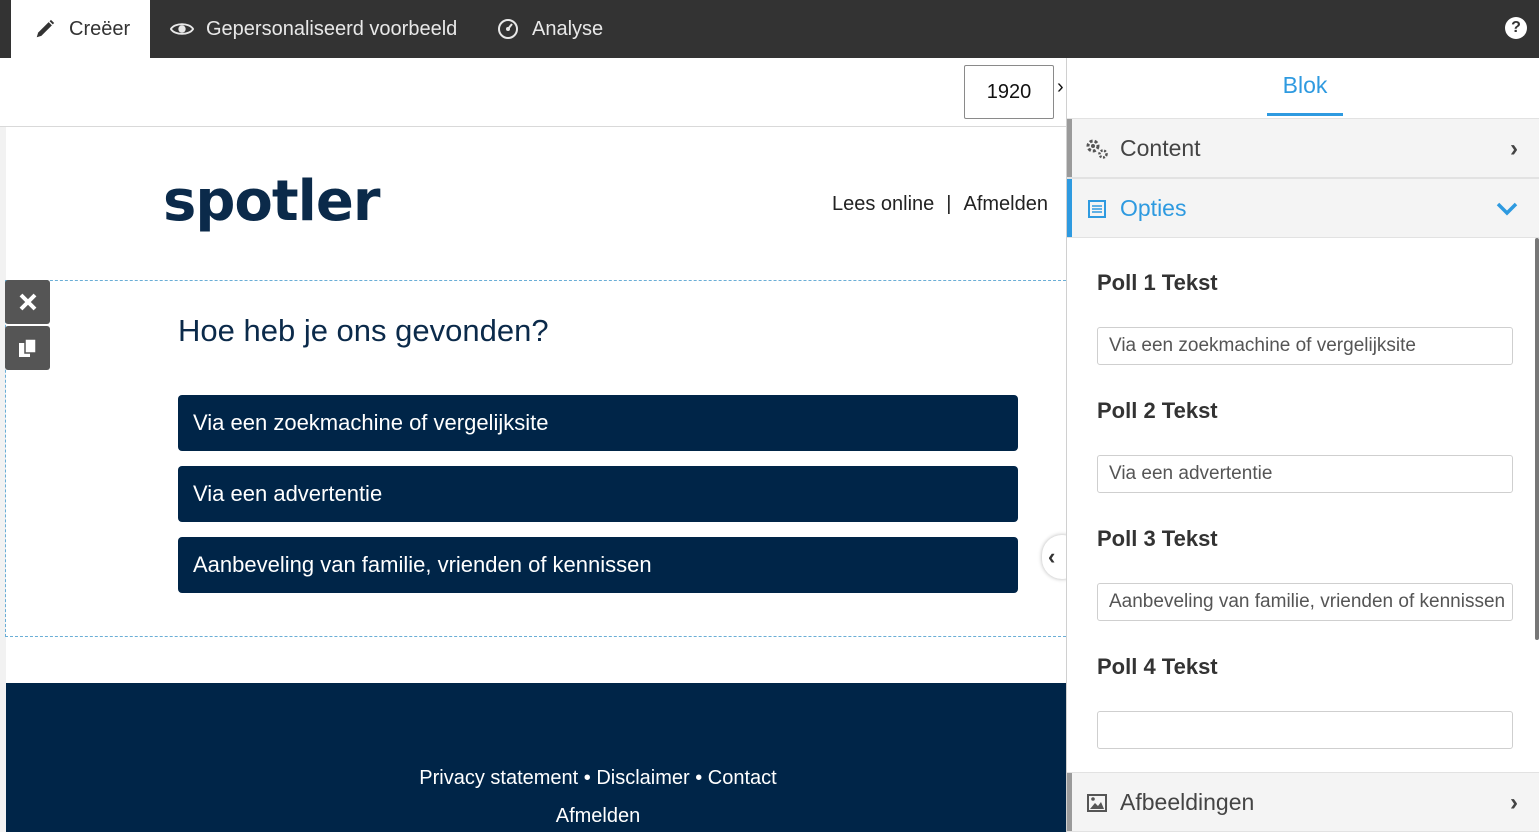 Image resolution: width=1539 pixels, height=832 pixels. What do you see at coordinates (363, 330) in the screenshot?
I see `poll-question: Hoe heb je ons gevonden?` at bounding box center [363, 330].